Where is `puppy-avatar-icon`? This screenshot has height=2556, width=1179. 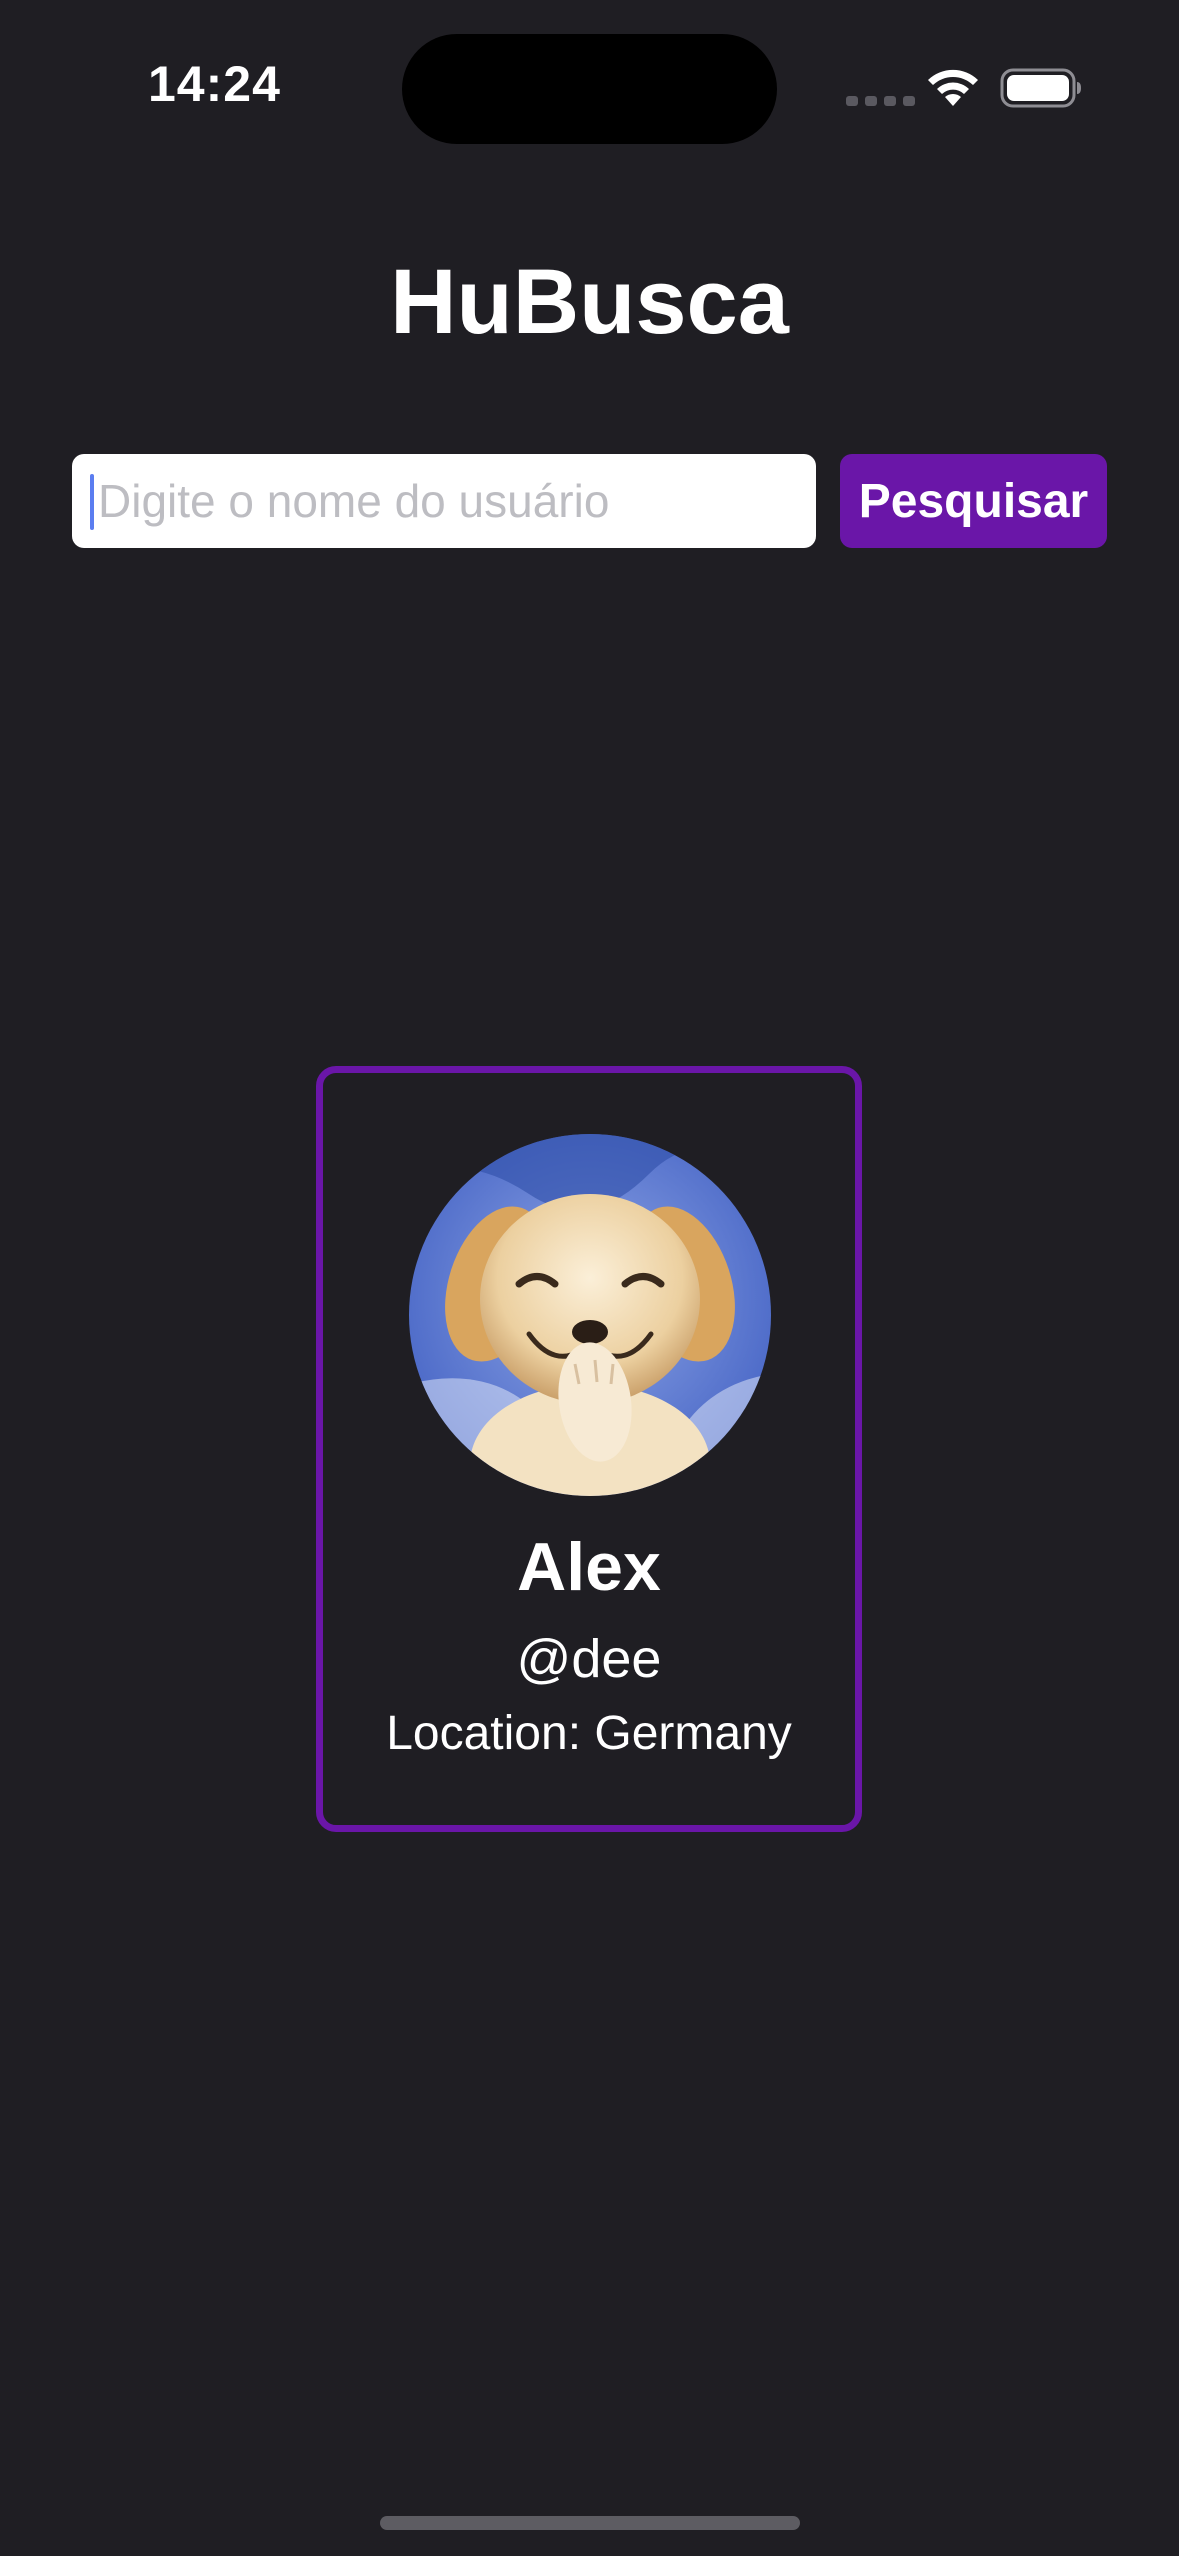
puppy-avatar-icon is located at coordinates (590, 1315).